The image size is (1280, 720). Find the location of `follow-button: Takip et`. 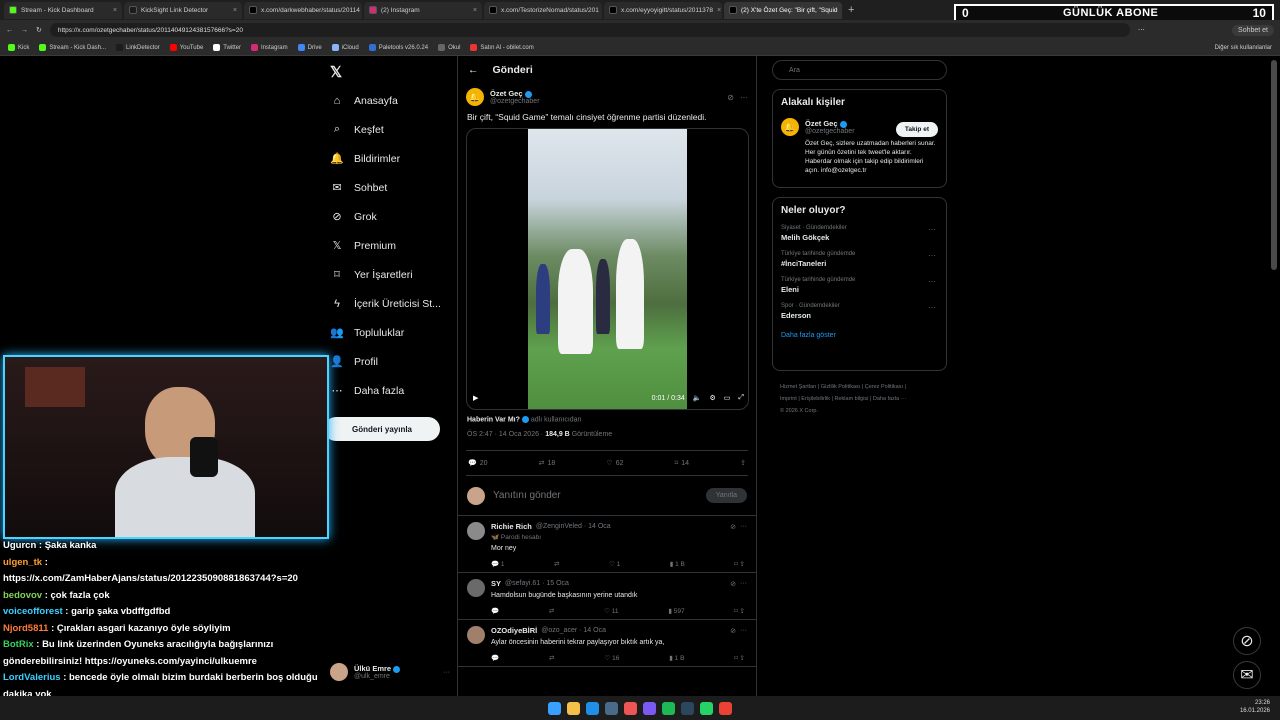

follow-button: Takip et is located at coordinates (916, 129).